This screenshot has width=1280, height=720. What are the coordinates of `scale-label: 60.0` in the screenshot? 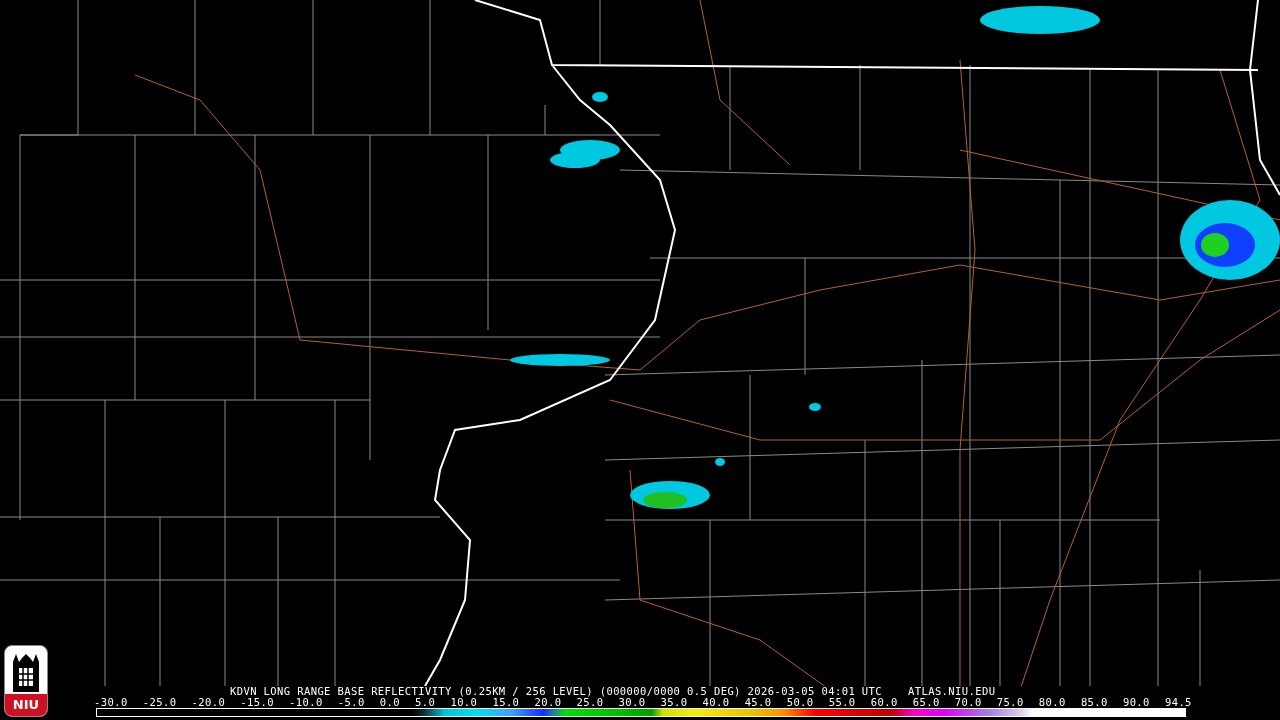 It's located at (884, 702).